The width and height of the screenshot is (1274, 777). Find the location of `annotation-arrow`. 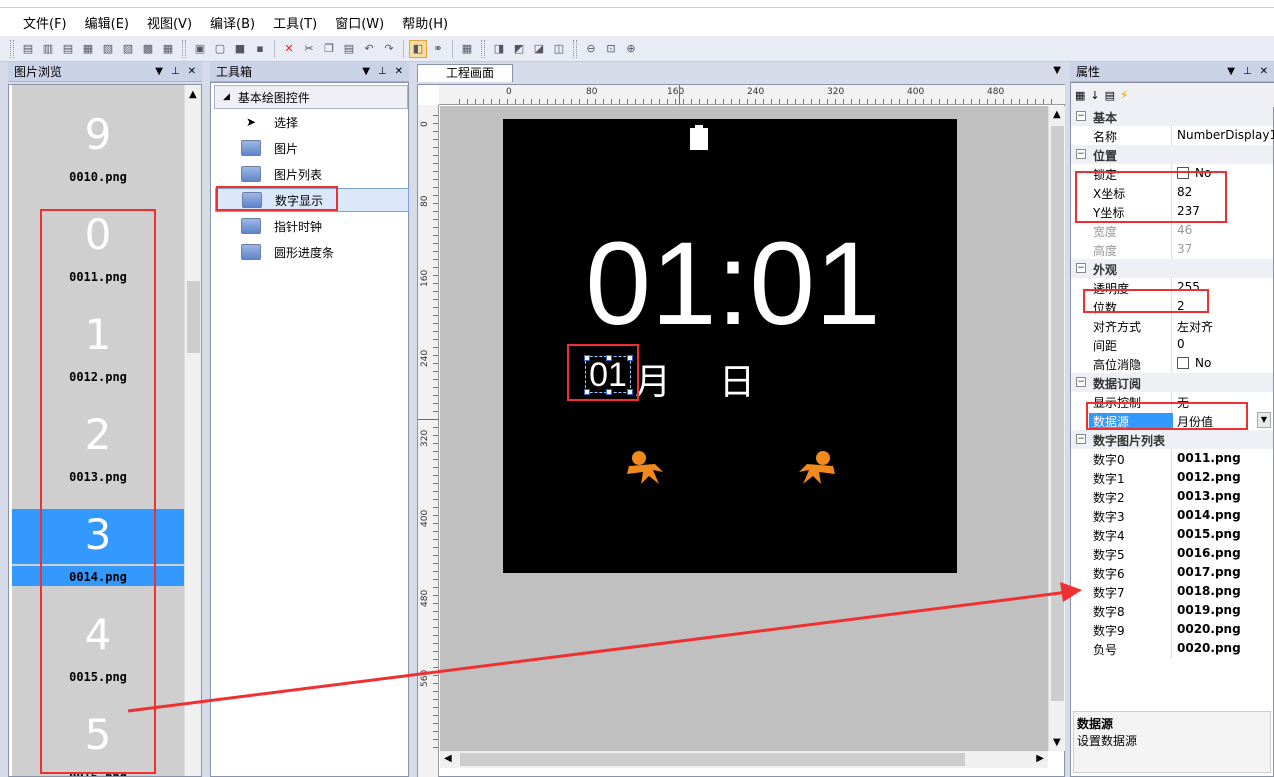

annotation-arrow is located at coordinates (604, 647).